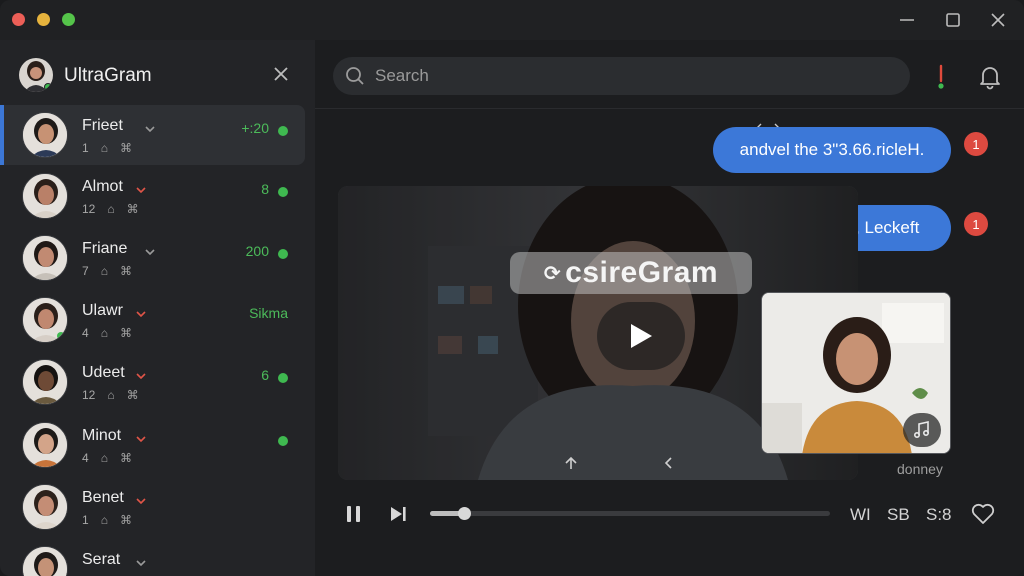 Image resolution: width=1024 pixels, height=576 pixels. What do you see at coordinates (282, 75) in the screenshot?
I see `close-sidebar-icon` at bounding box center [282, 75].